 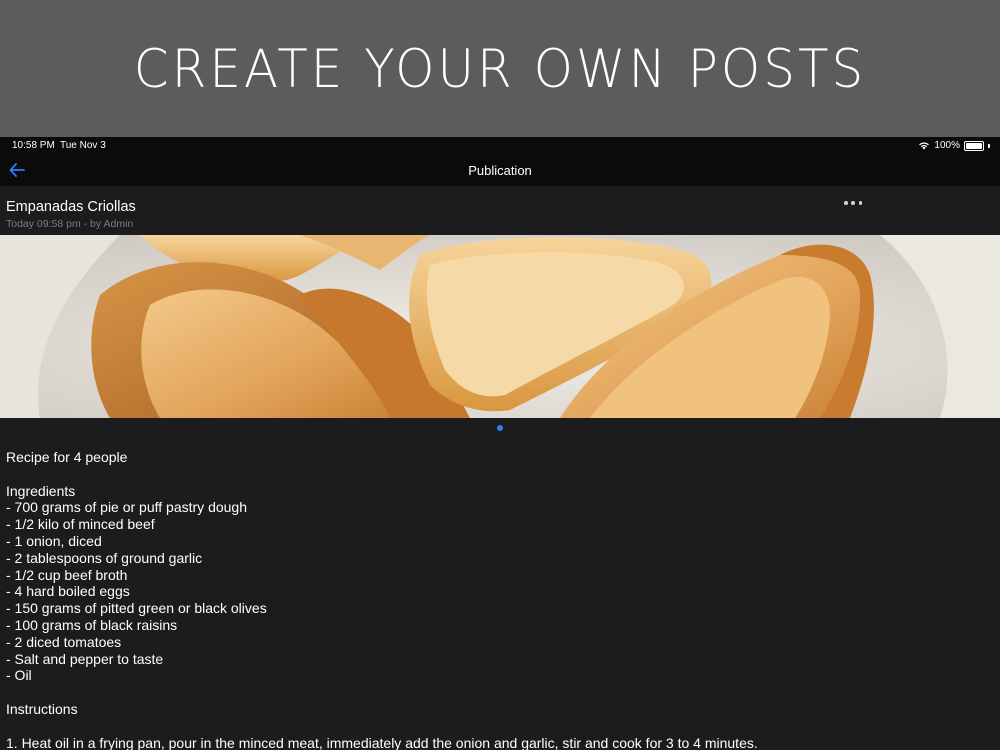 I want to click on battery-icon, so click(x=974, y=145).